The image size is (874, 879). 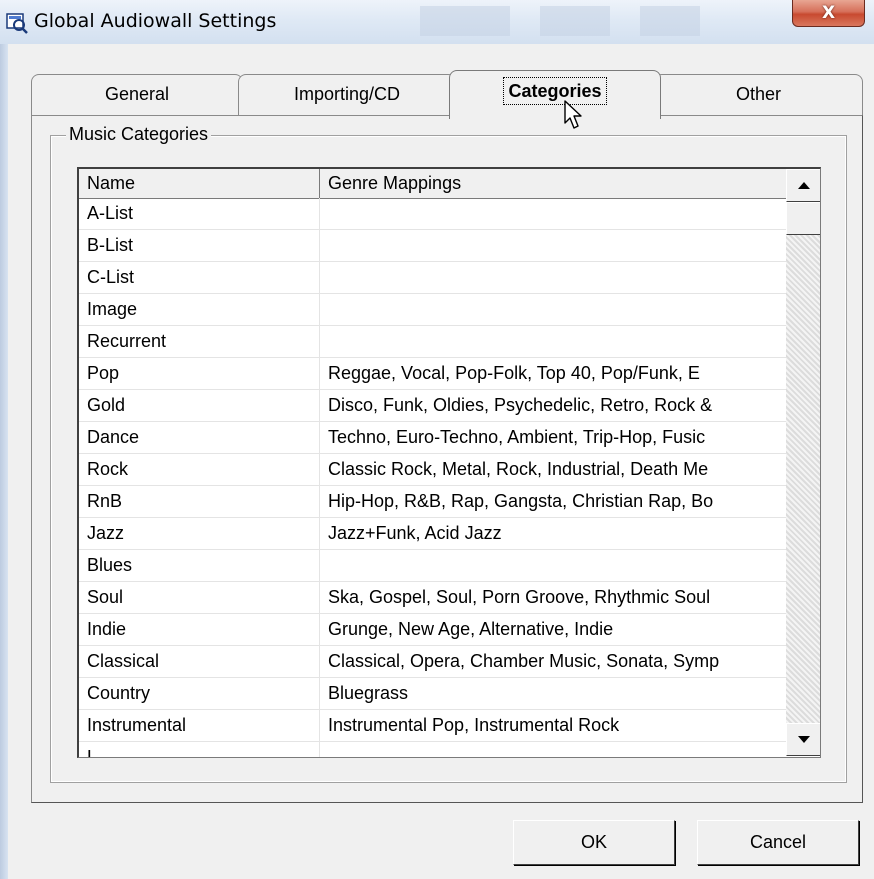 I want to click on tab-categories: Categories, so click(x=555, y=94).